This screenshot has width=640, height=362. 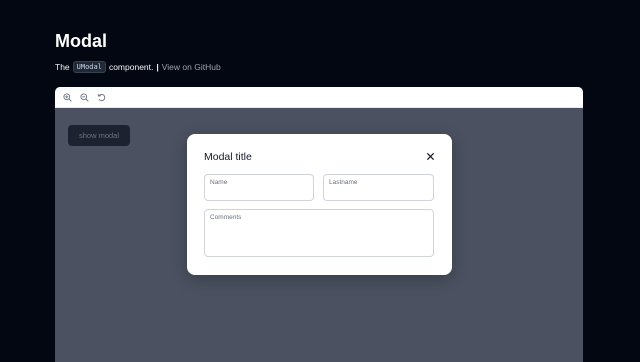 What do you see at coordinates (219, 182) in the screenshot?
I see `name-field-label: Name` at bounding box center [219, 182].